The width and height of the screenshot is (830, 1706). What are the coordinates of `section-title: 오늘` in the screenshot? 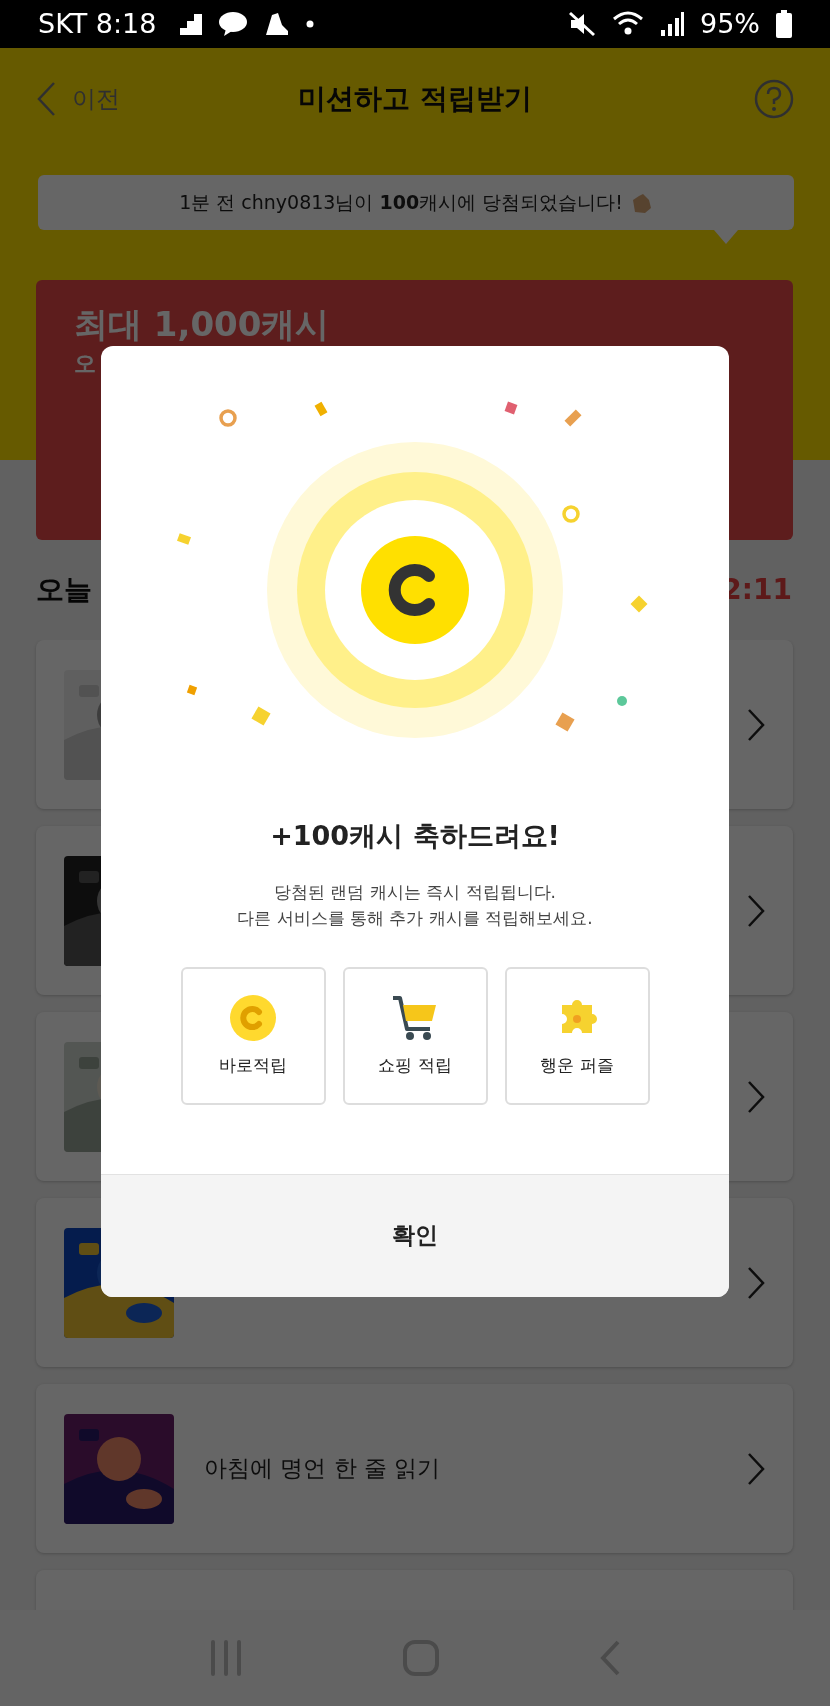 It's located at (64, 590).